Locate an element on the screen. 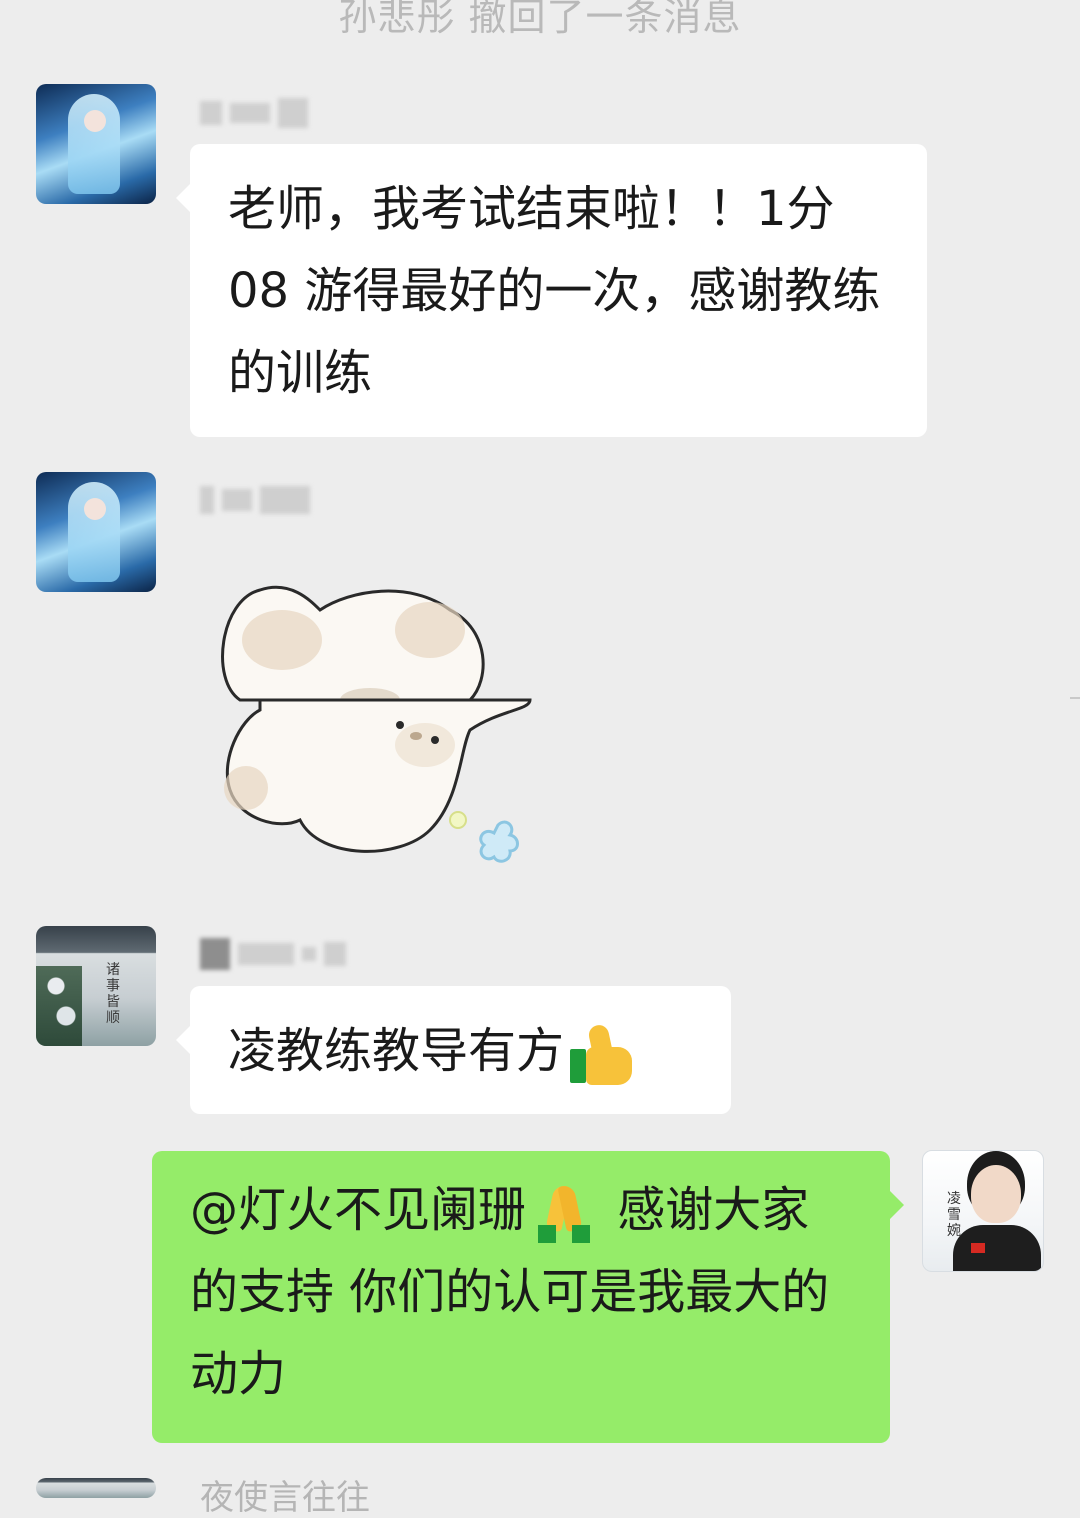  white-cat-sticker is located at coordinates (380, 725).